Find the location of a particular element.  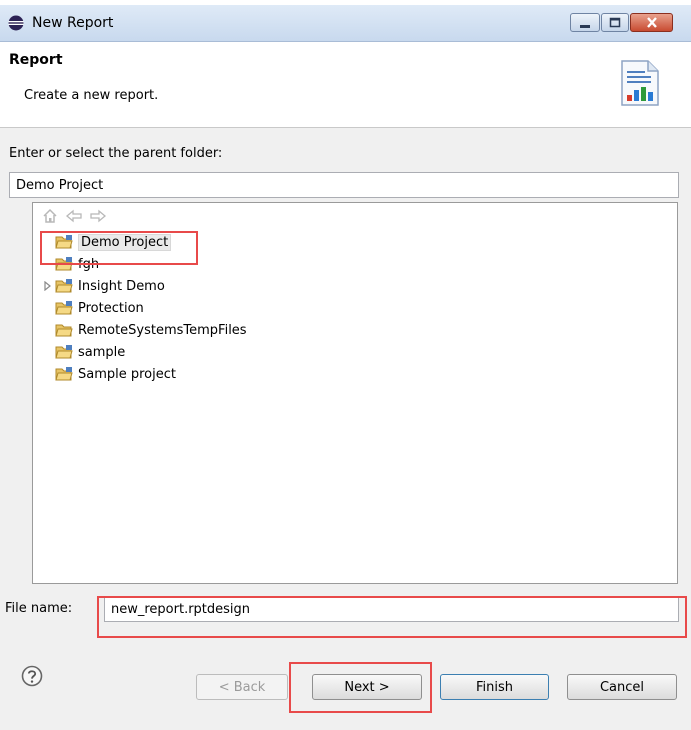

tree-item-sample: sample is located at coordinates (83, 352).